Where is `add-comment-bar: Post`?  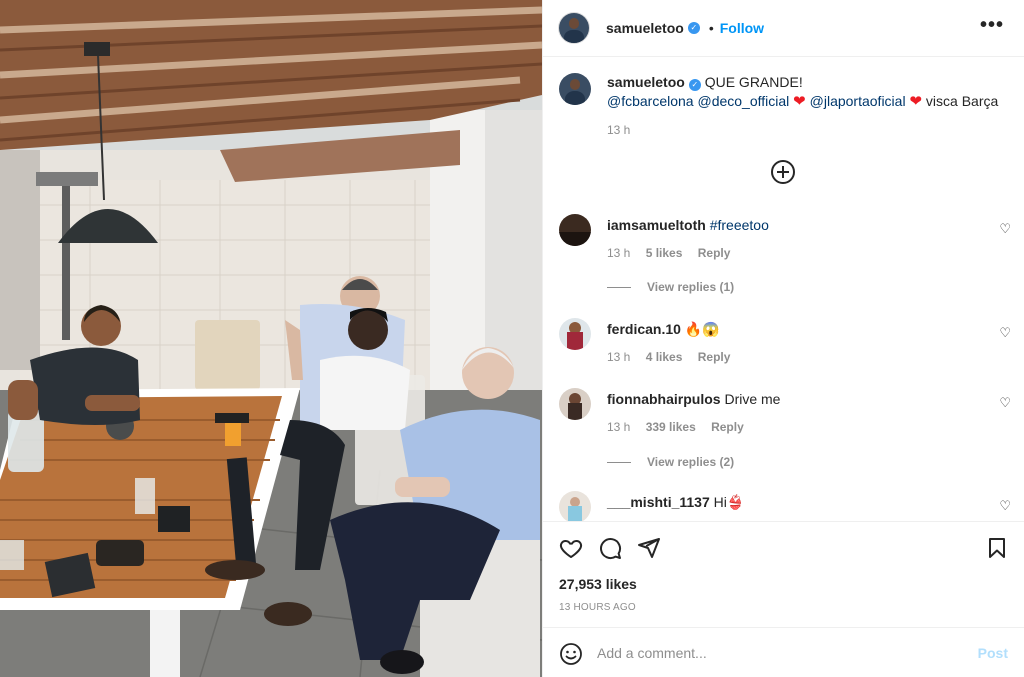 add-comment-bar: Post is located at coordinates (783, 652).